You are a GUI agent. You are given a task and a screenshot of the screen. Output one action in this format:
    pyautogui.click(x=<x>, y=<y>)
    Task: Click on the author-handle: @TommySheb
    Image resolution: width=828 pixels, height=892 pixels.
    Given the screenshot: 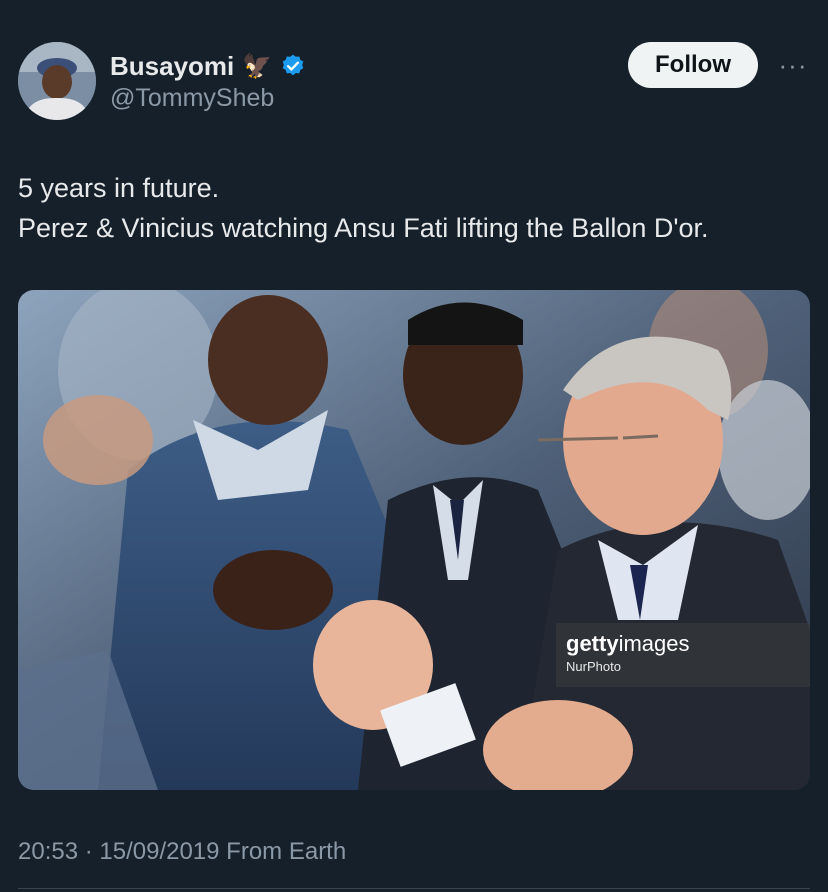 What is the action you would take?
    pyautogui.click(x=192, y=98)
    